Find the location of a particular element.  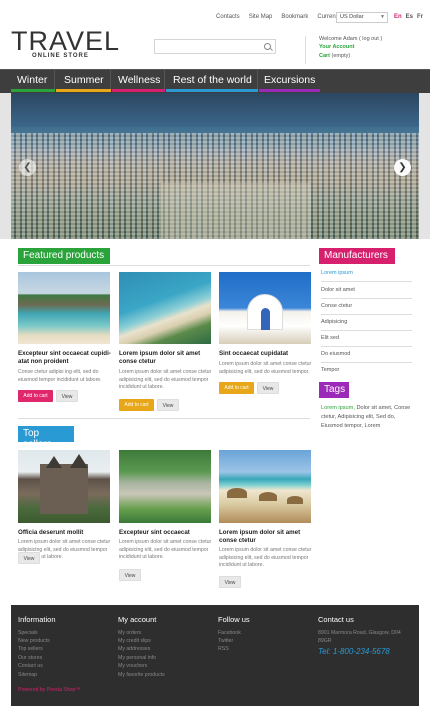

footer-link: My favorite products is located at coordinates (141, 675).